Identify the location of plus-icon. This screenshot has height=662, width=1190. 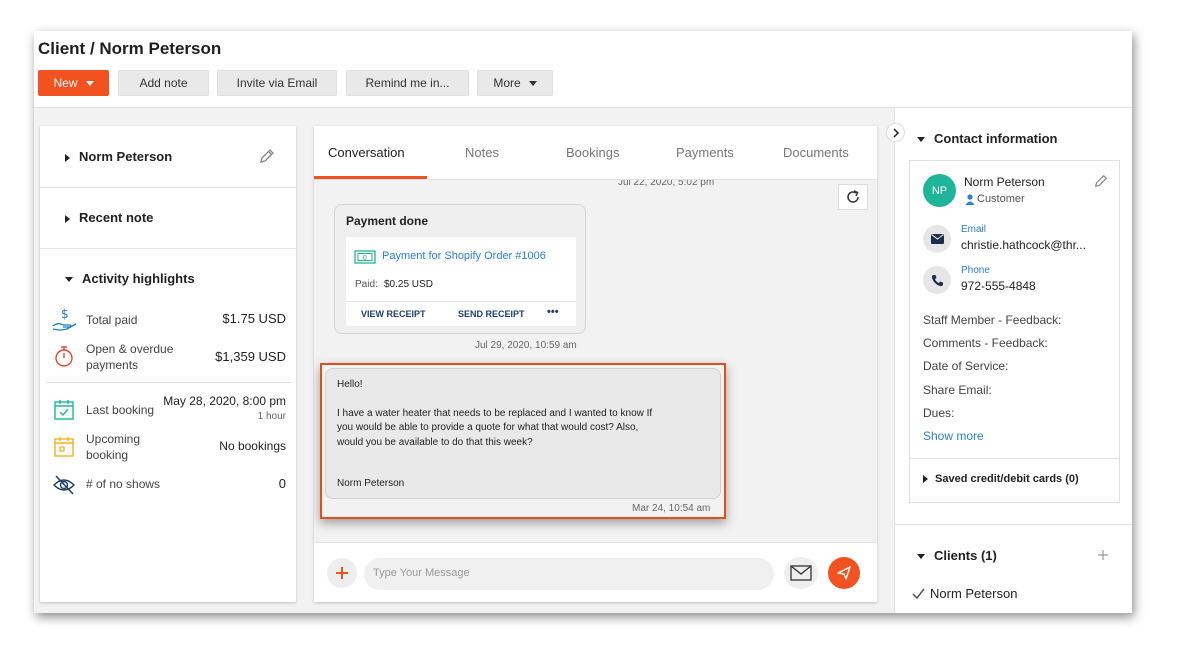
(1103, 555).